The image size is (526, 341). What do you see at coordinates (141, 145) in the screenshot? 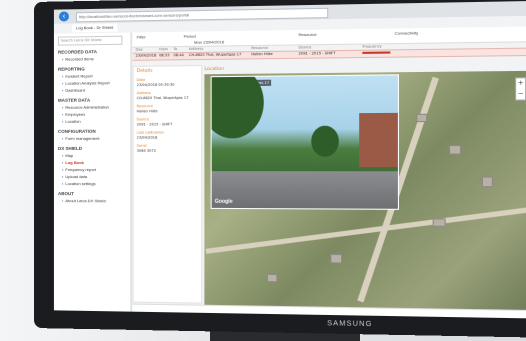
I see `detail-serial-label: Serial` at bounding box center [141, 145].